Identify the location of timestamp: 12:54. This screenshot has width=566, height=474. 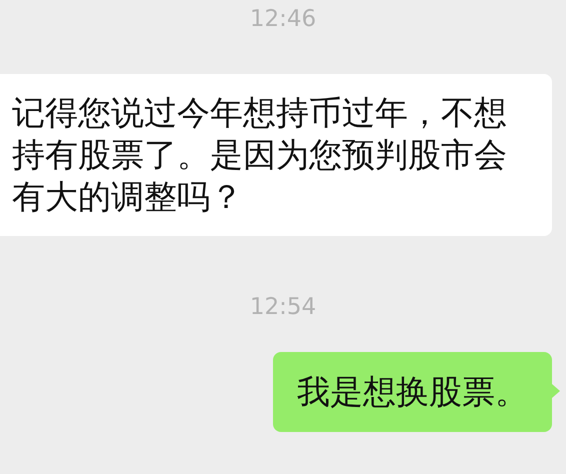
(283, 307).